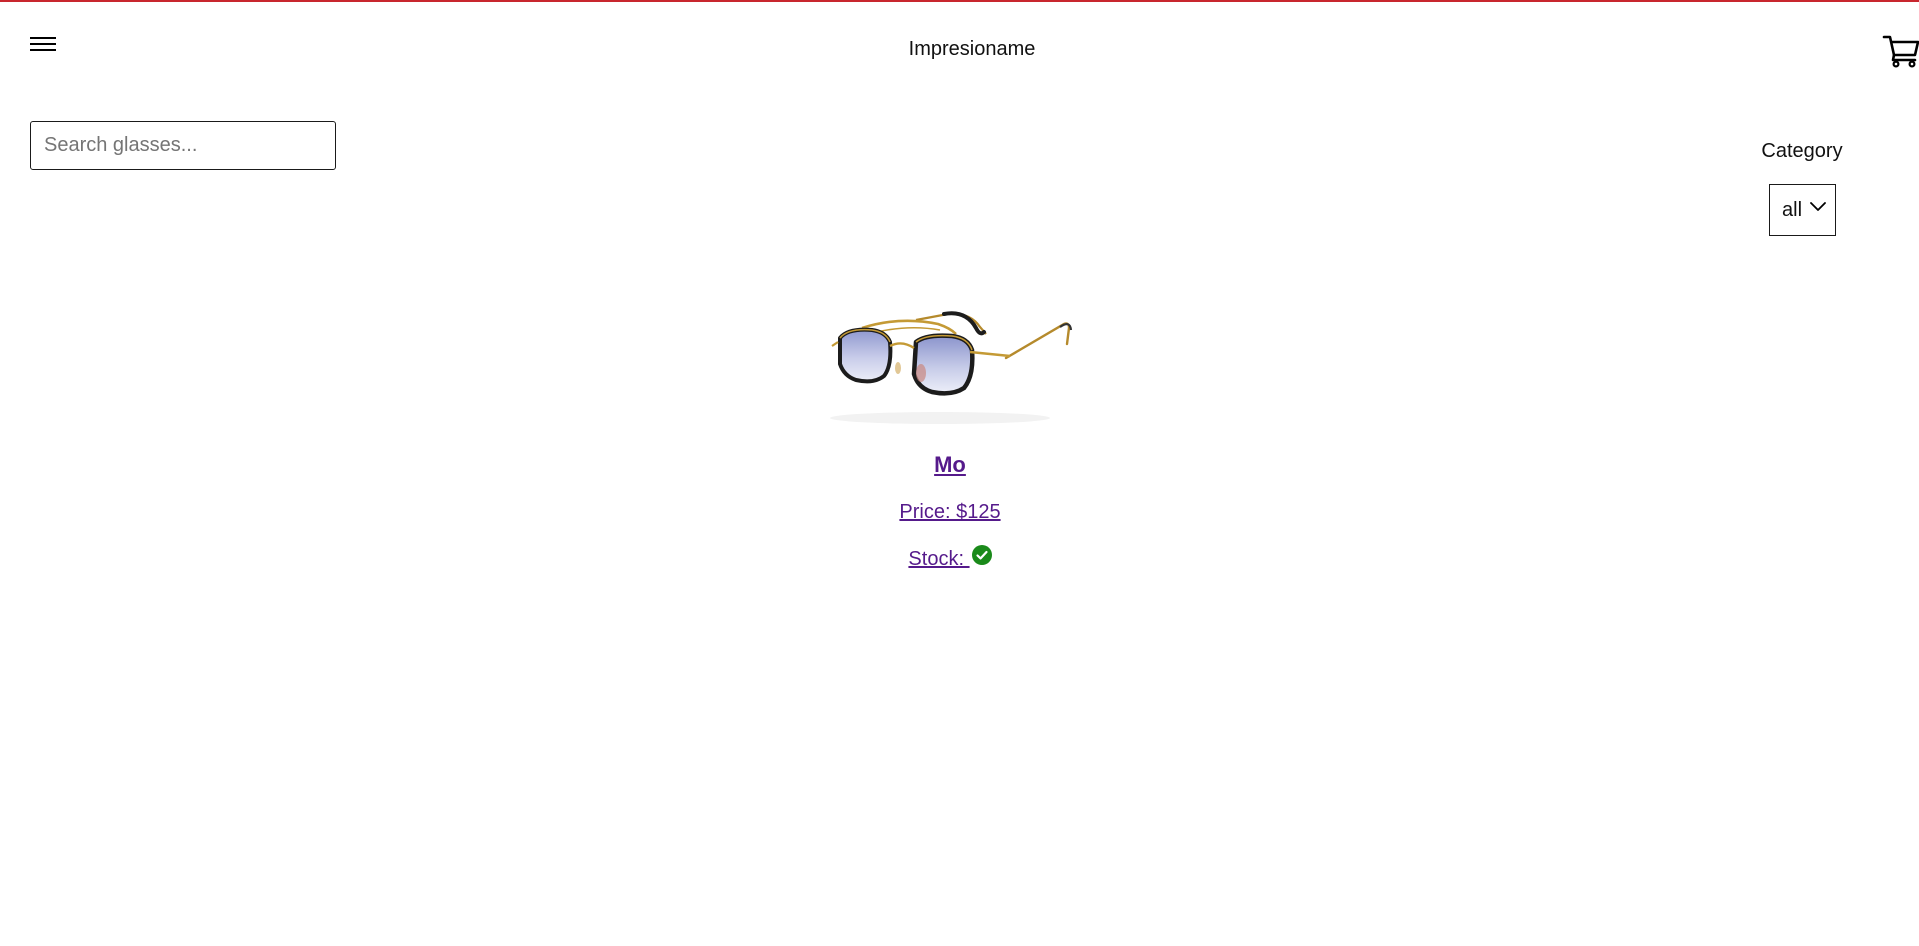 Image resolution: width=1919 pixels, height=946 pixels. What do you see at coordinates (972, 49) in the screenshot?
I see `site-title: Impresioname` at bounding box center [972, 49].